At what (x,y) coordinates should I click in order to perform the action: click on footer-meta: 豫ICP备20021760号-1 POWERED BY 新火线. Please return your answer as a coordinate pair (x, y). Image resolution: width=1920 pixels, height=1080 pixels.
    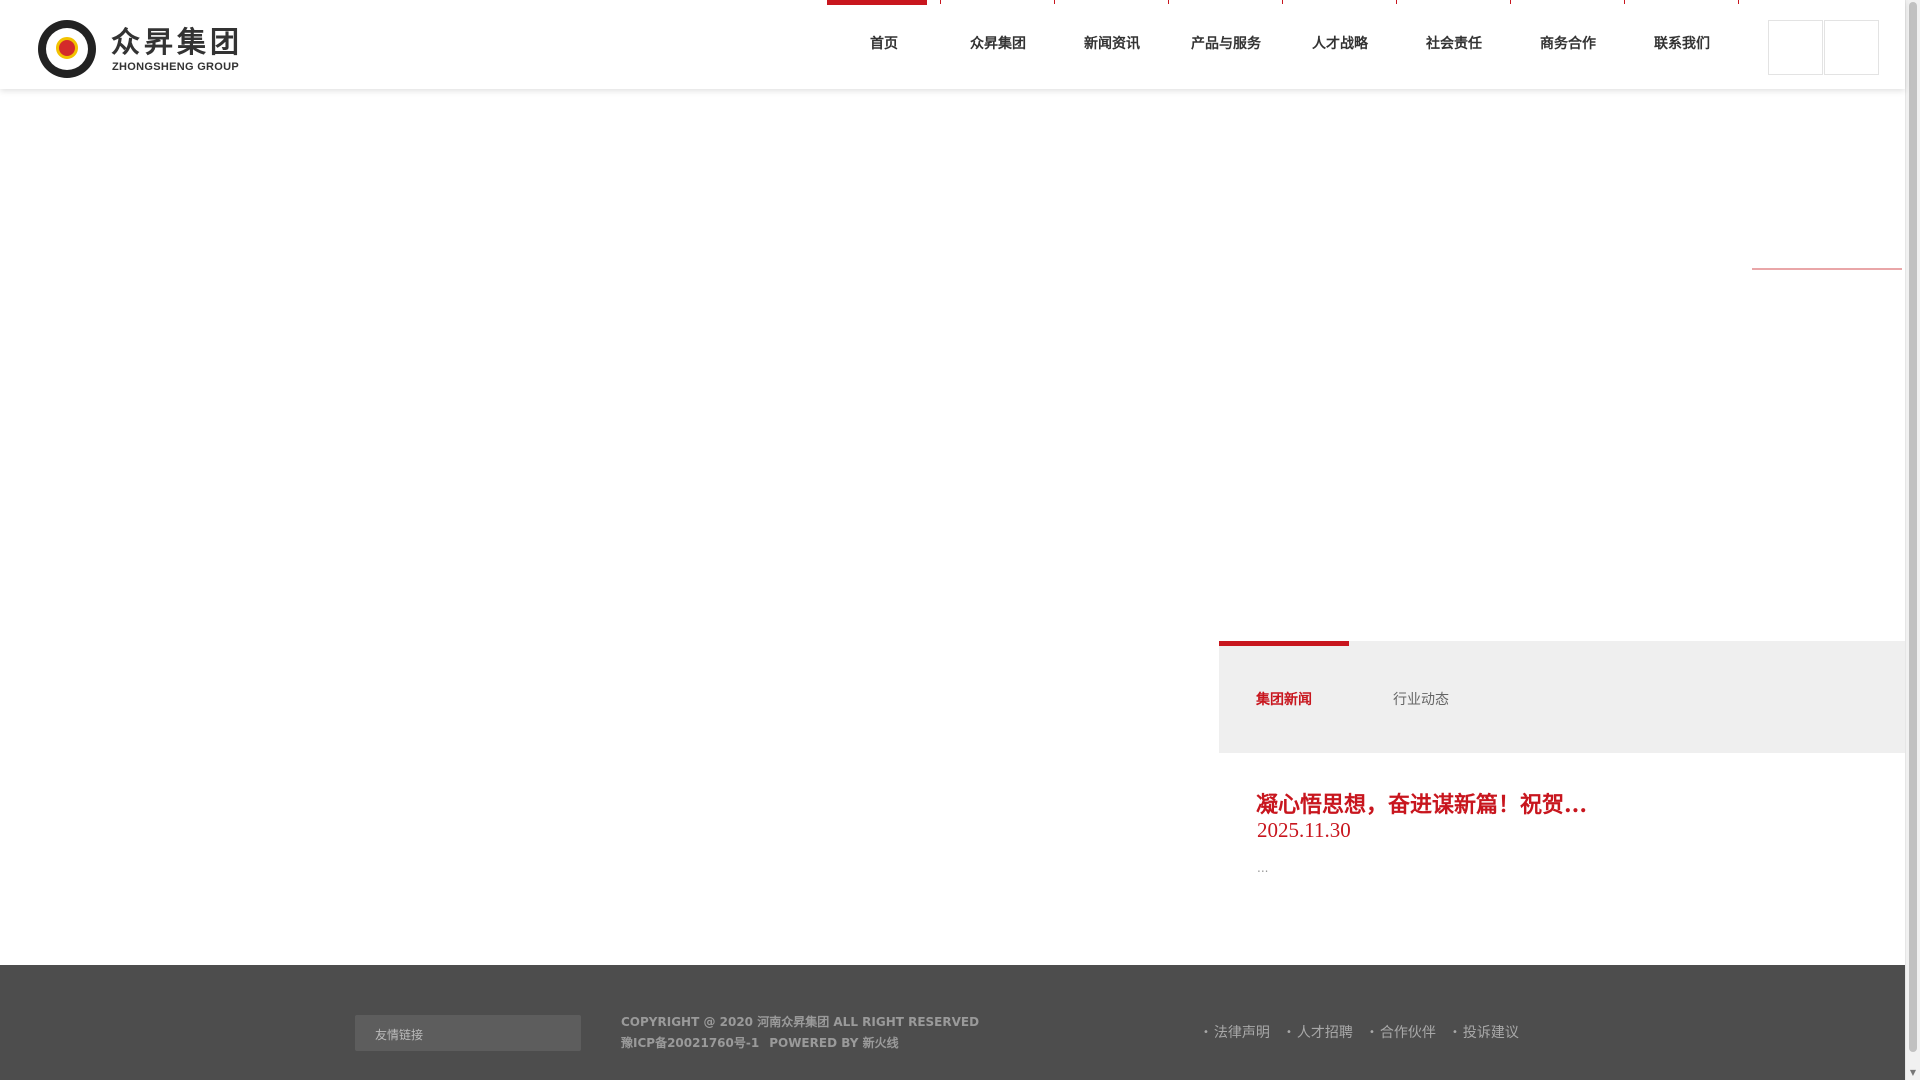
    Looking at the image, I should click on (760, 1042).